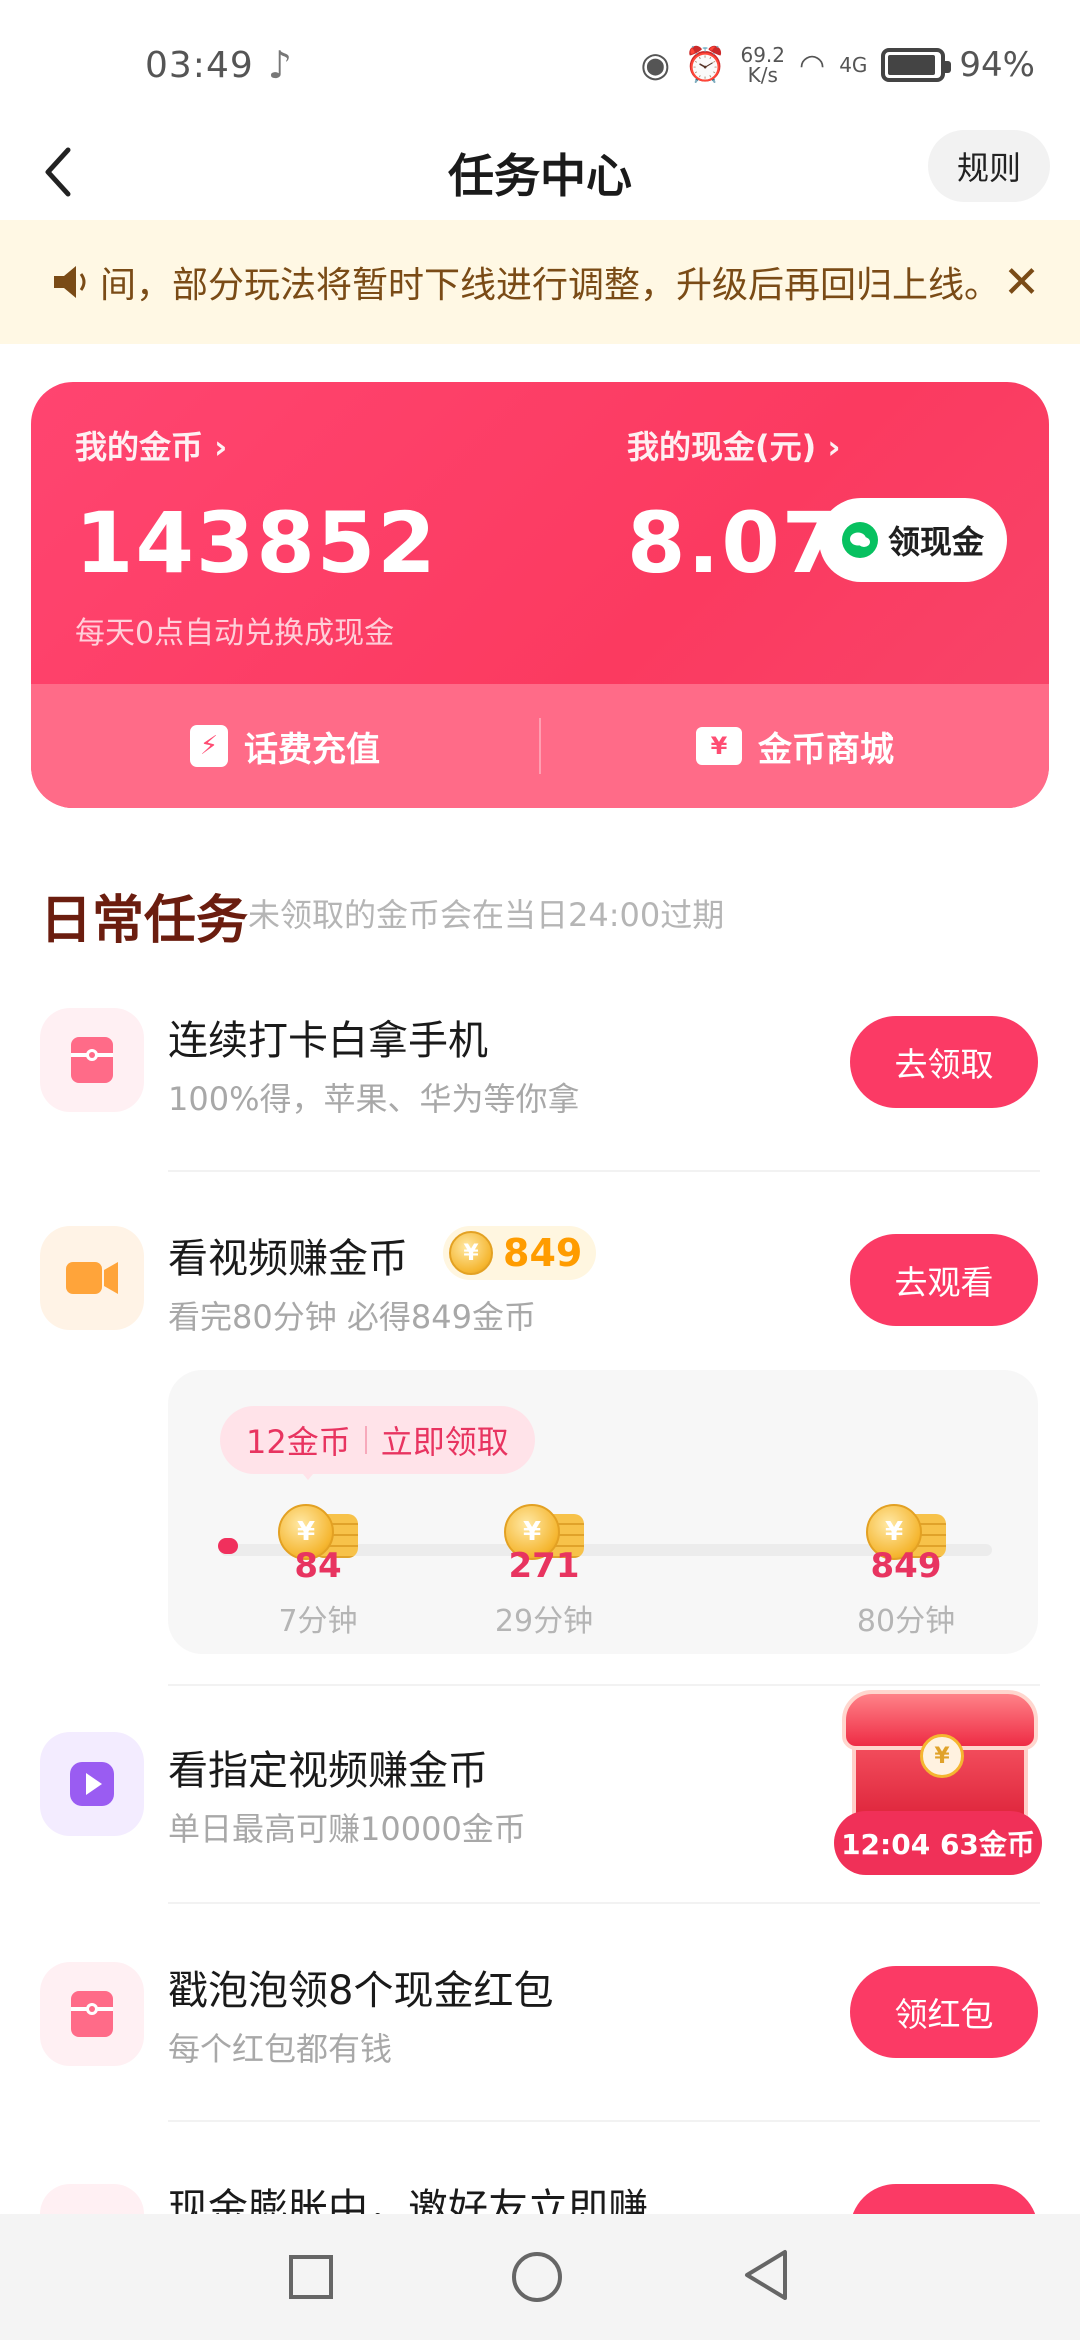 The width and height of the screenshot is (1080, 2340). I want to click on coin-badge: ¥ 849, so click(520, 1253).